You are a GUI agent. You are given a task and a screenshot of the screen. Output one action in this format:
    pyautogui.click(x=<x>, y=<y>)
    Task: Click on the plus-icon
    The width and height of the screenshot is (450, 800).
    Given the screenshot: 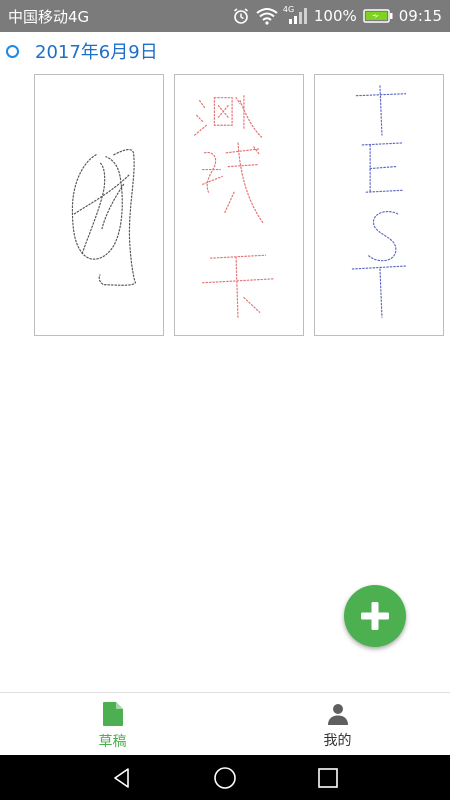 What is the action you would take?
    pyautogui.click(x=375, y=616)
    